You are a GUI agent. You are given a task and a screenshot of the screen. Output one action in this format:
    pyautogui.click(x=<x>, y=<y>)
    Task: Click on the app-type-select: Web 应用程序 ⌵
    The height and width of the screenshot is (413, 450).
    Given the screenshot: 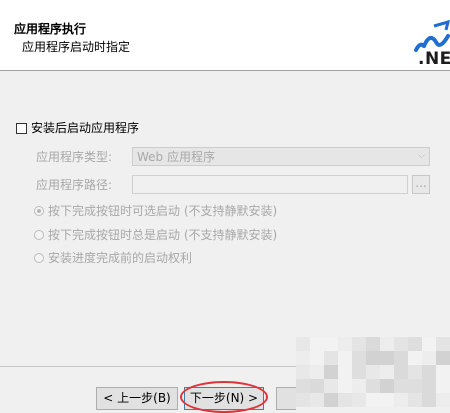 What is the action you would take?
    pyautogui.click(x=281, y=156)
    